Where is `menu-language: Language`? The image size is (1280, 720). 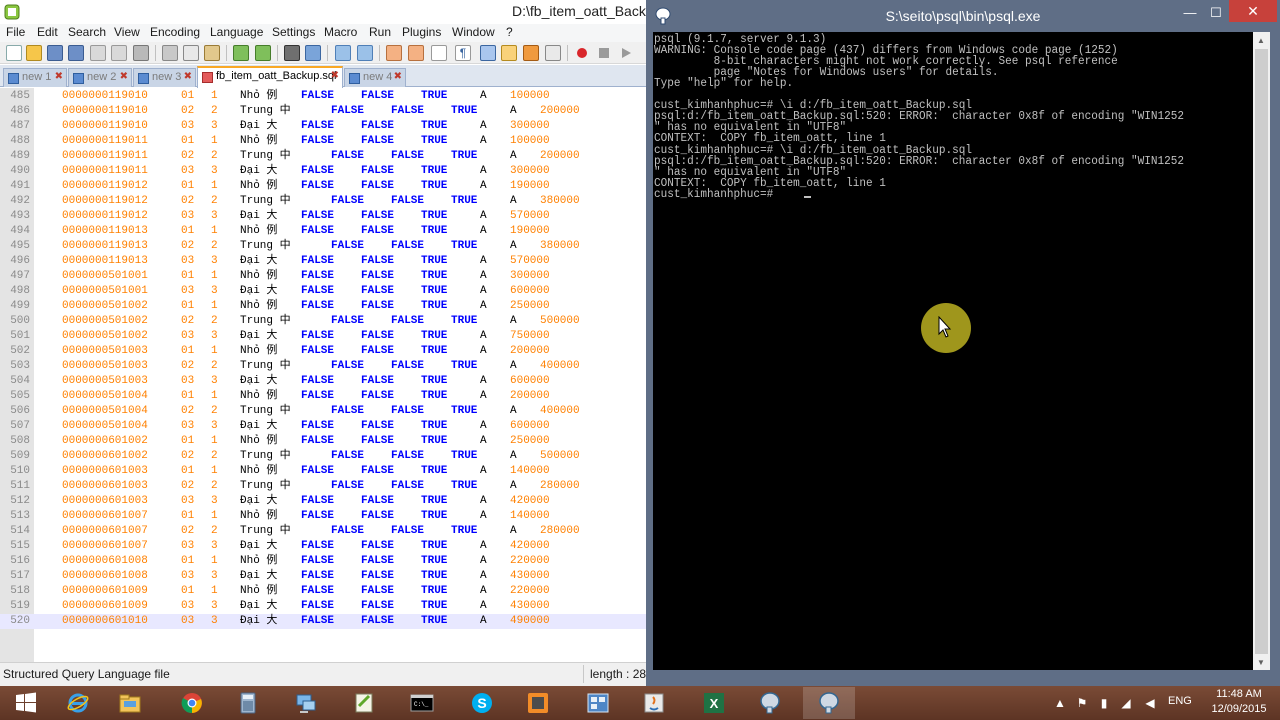 menu-language: Language is located at coordinates (236, 32).